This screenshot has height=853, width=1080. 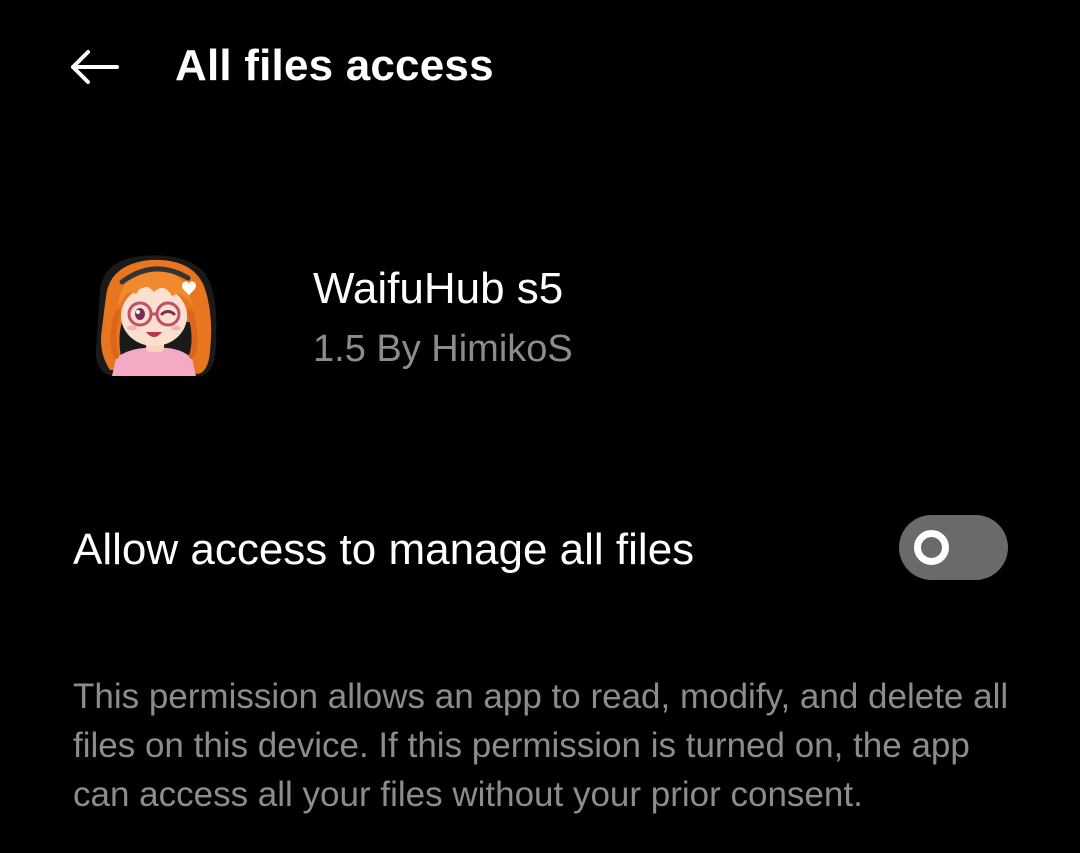 I want to click on toggle-knob, so click(x=931, y=547).